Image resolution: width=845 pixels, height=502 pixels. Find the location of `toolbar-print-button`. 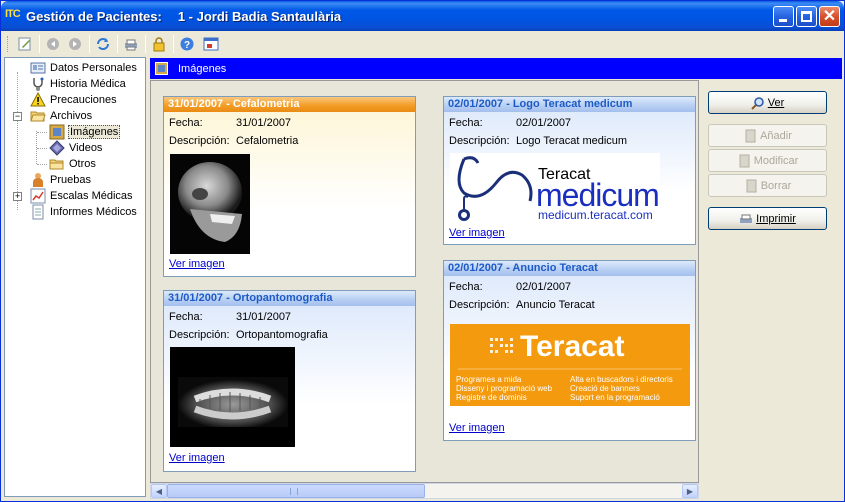

toolbar-print-button is located at coordinates (131, 44).